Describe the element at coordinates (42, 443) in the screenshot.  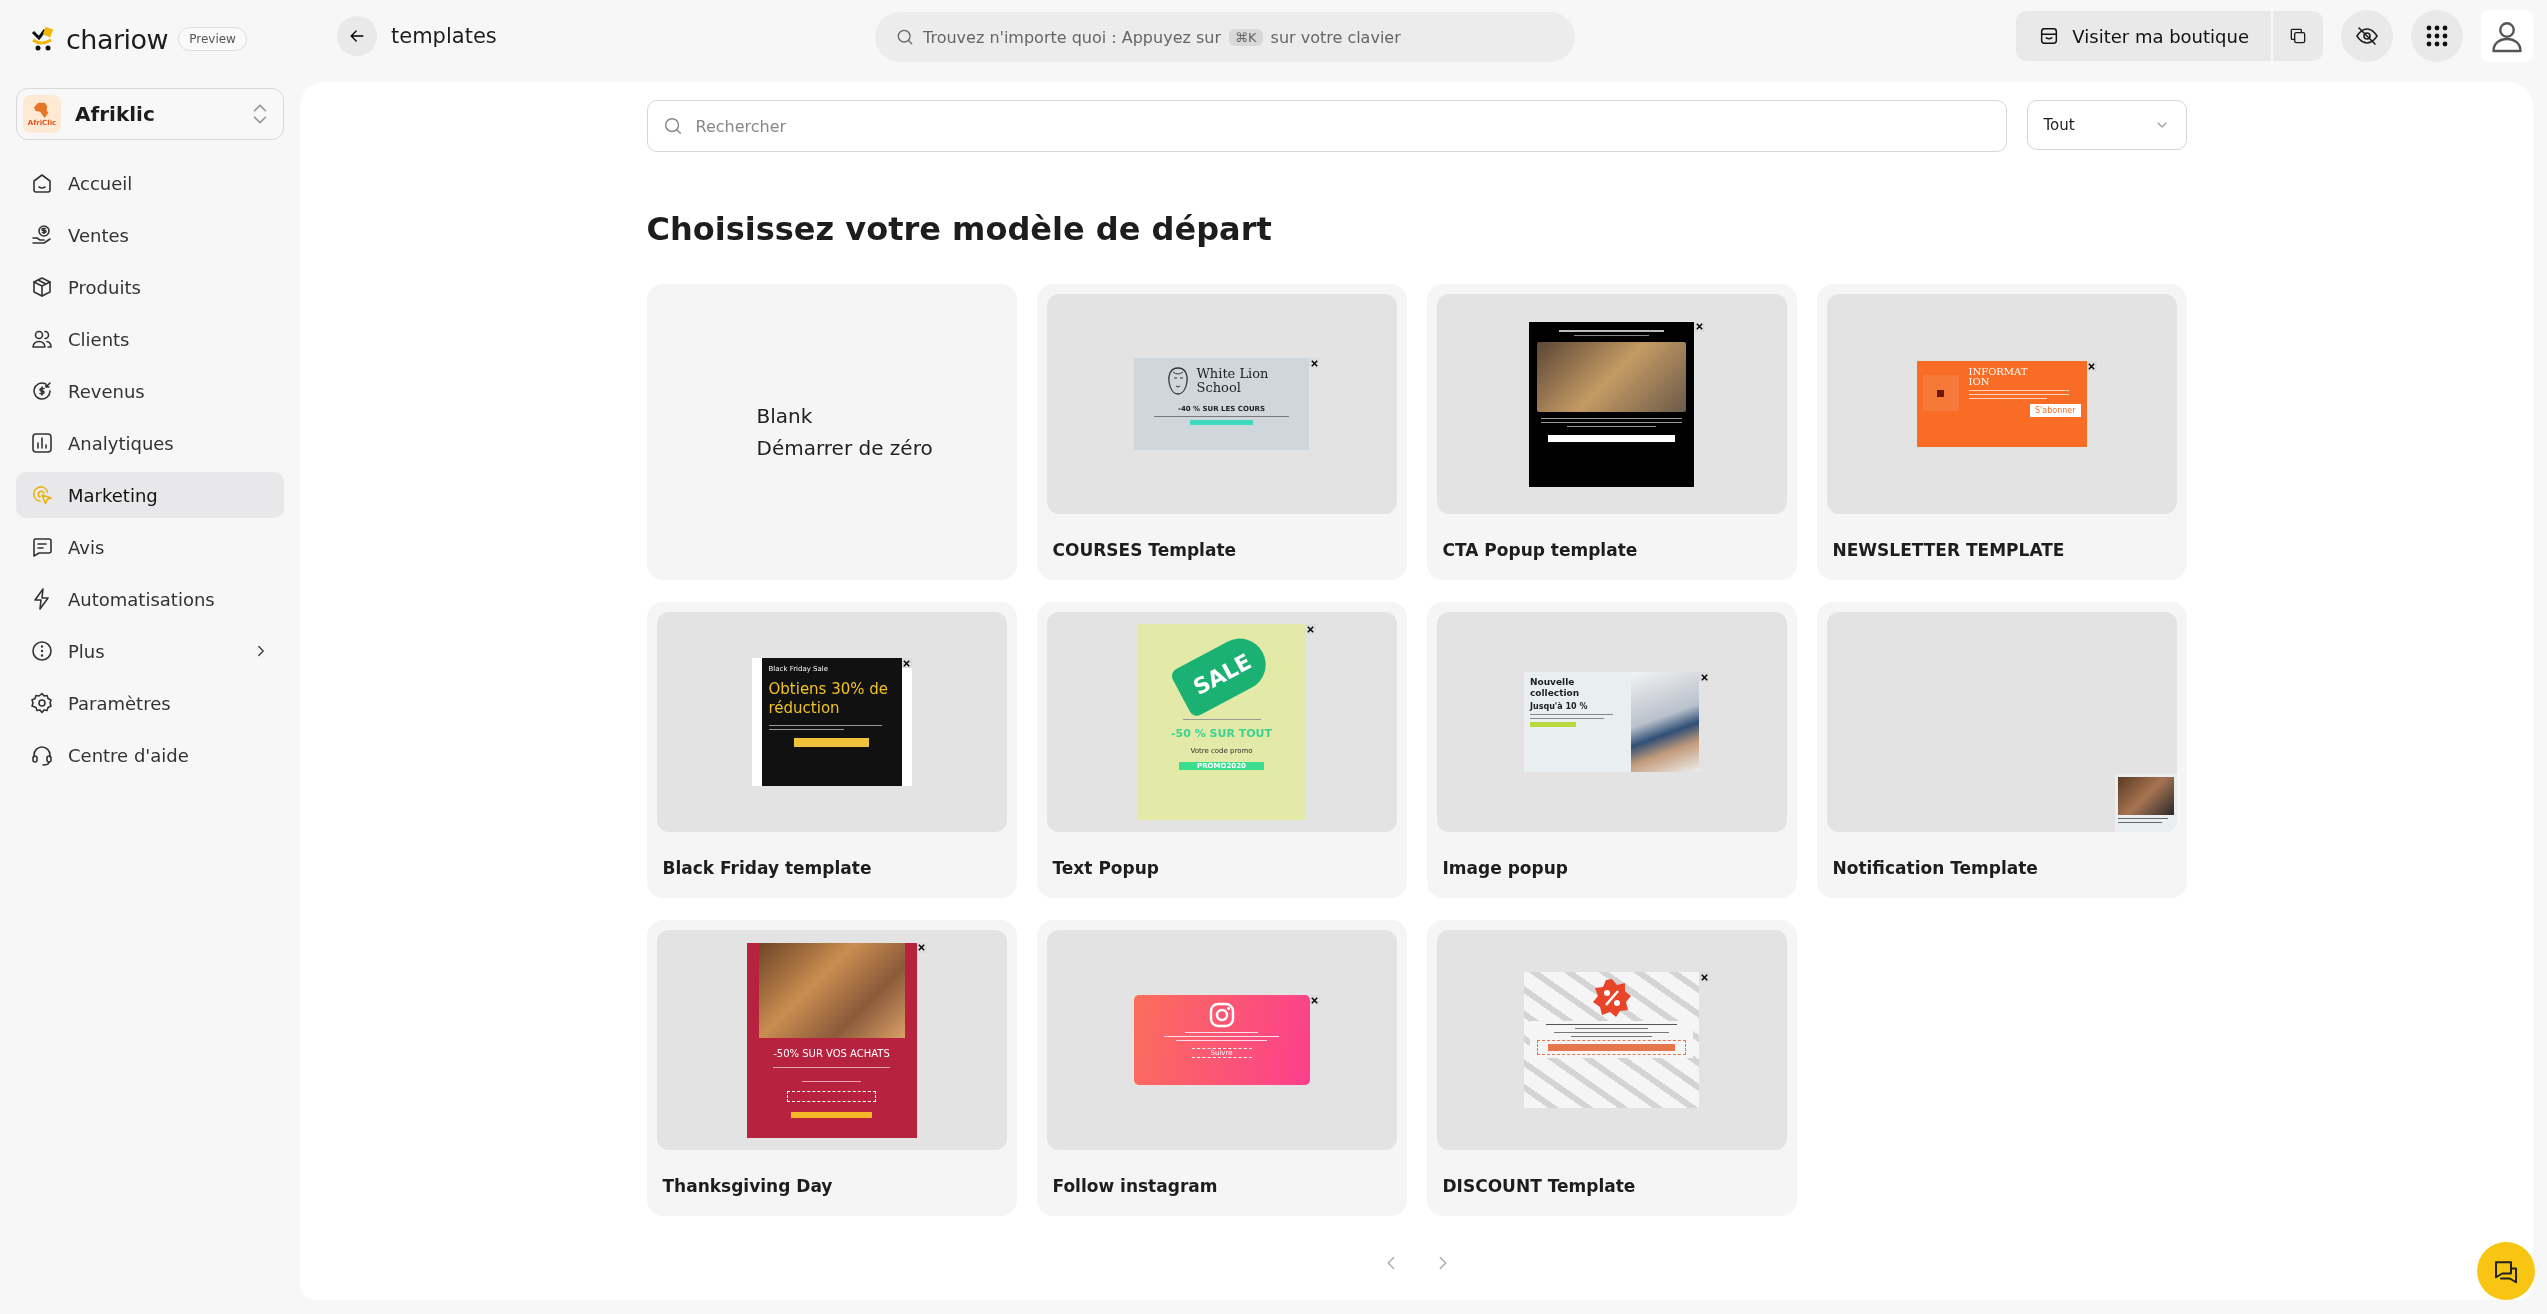
I see `bar-chart-icon` at that location.